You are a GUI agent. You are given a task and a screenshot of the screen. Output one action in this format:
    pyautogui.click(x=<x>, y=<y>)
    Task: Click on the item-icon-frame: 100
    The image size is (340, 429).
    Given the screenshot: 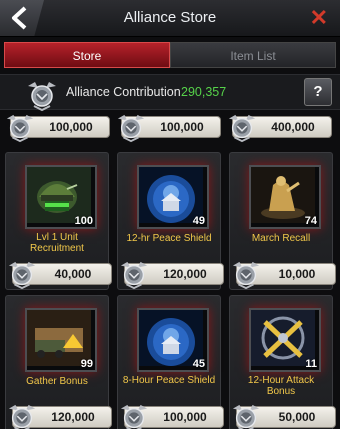 What is the action you would take?
    pyautogui.click(x=61, y=197)
    